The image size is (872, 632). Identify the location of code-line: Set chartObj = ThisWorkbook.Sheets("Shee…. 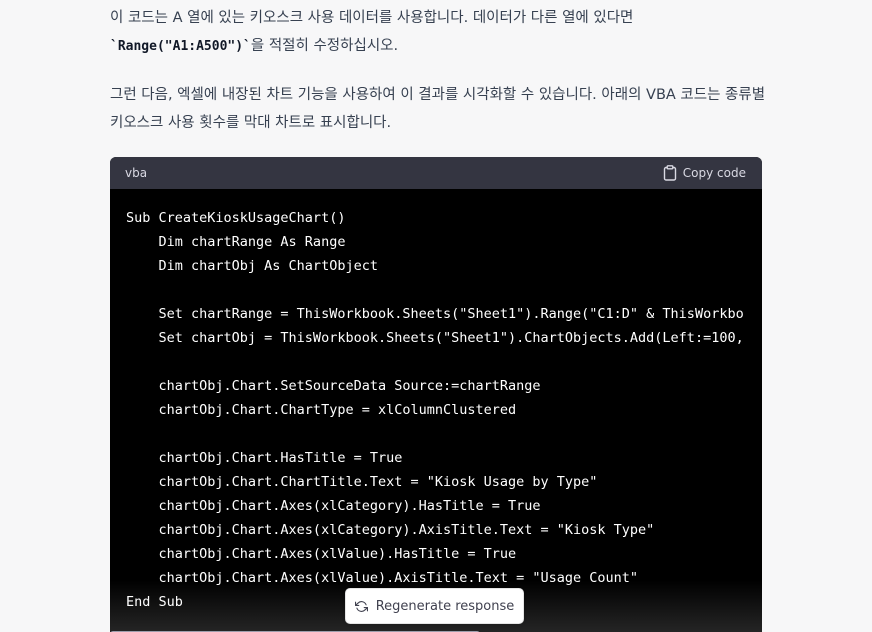
(435, 338).